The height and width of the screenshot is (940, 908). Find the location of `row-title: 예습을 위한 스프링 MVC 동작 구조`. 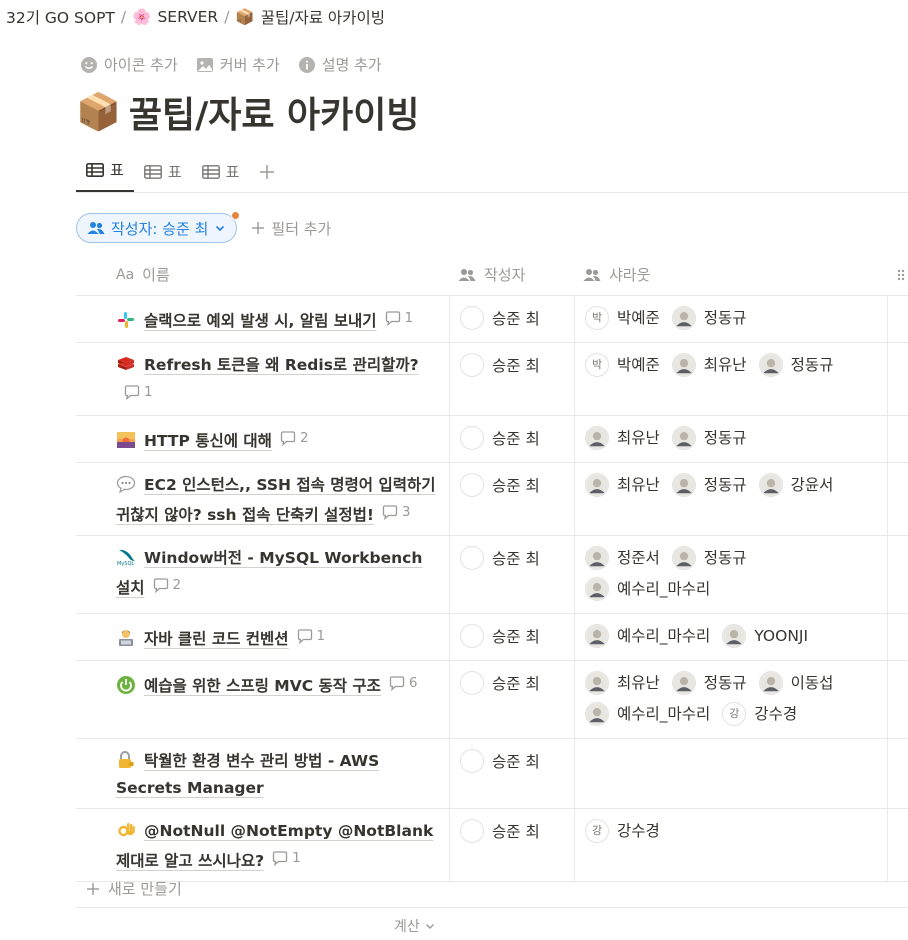

row-title: 예습을 위한 스프링 MVC 동작 구조 is located at coordinates (262, 686).